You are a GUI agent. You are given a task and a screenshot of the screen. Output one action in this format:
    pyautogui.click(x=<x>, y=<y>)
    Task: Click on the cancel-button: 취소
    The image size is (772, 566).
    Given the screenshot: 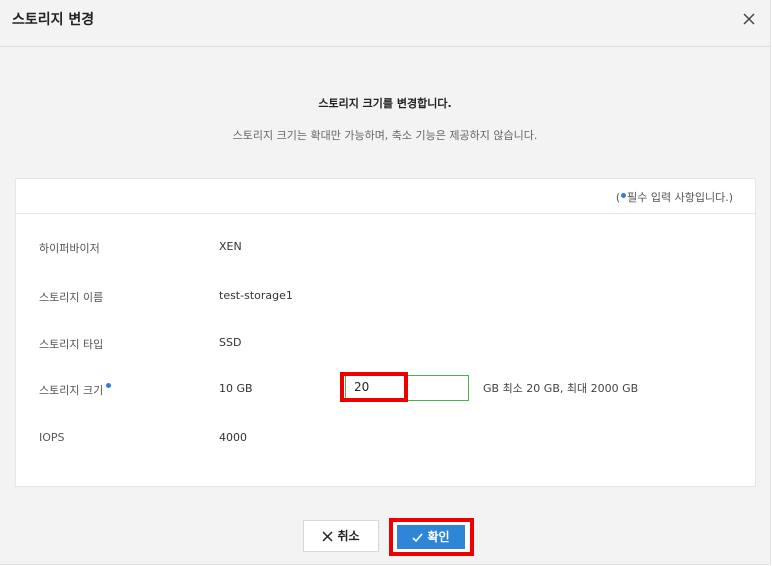 What is the action you would take?
    pyautogui.click(x=341, y=536)
    